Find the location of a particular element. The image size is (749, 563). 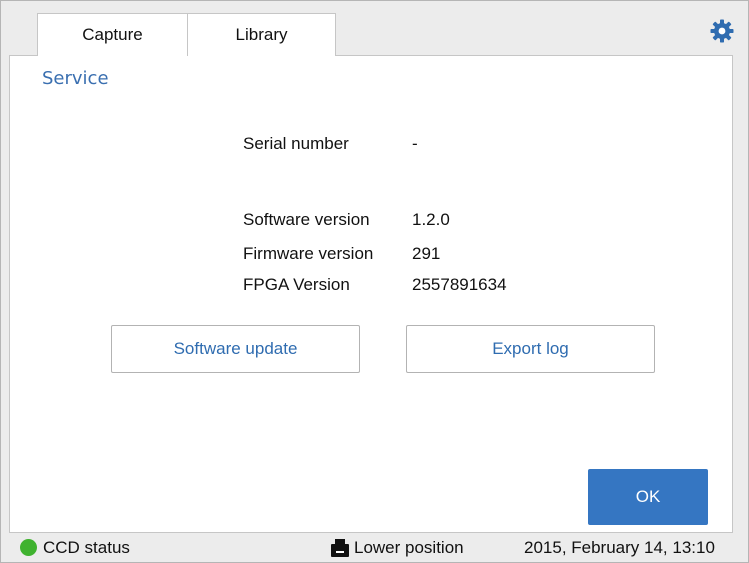

gear-icon is located at coordinates (722, 31).